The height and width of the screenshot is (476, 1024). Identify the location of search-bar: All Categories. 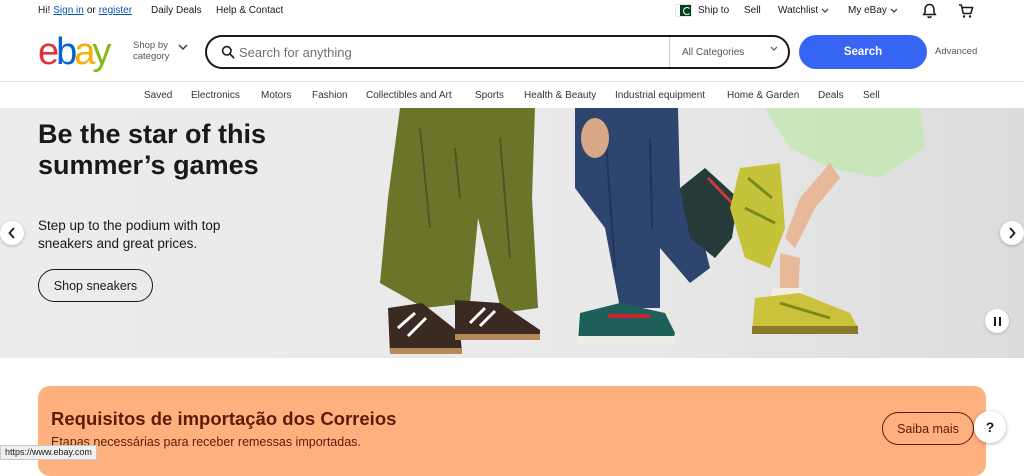
(497, 52).